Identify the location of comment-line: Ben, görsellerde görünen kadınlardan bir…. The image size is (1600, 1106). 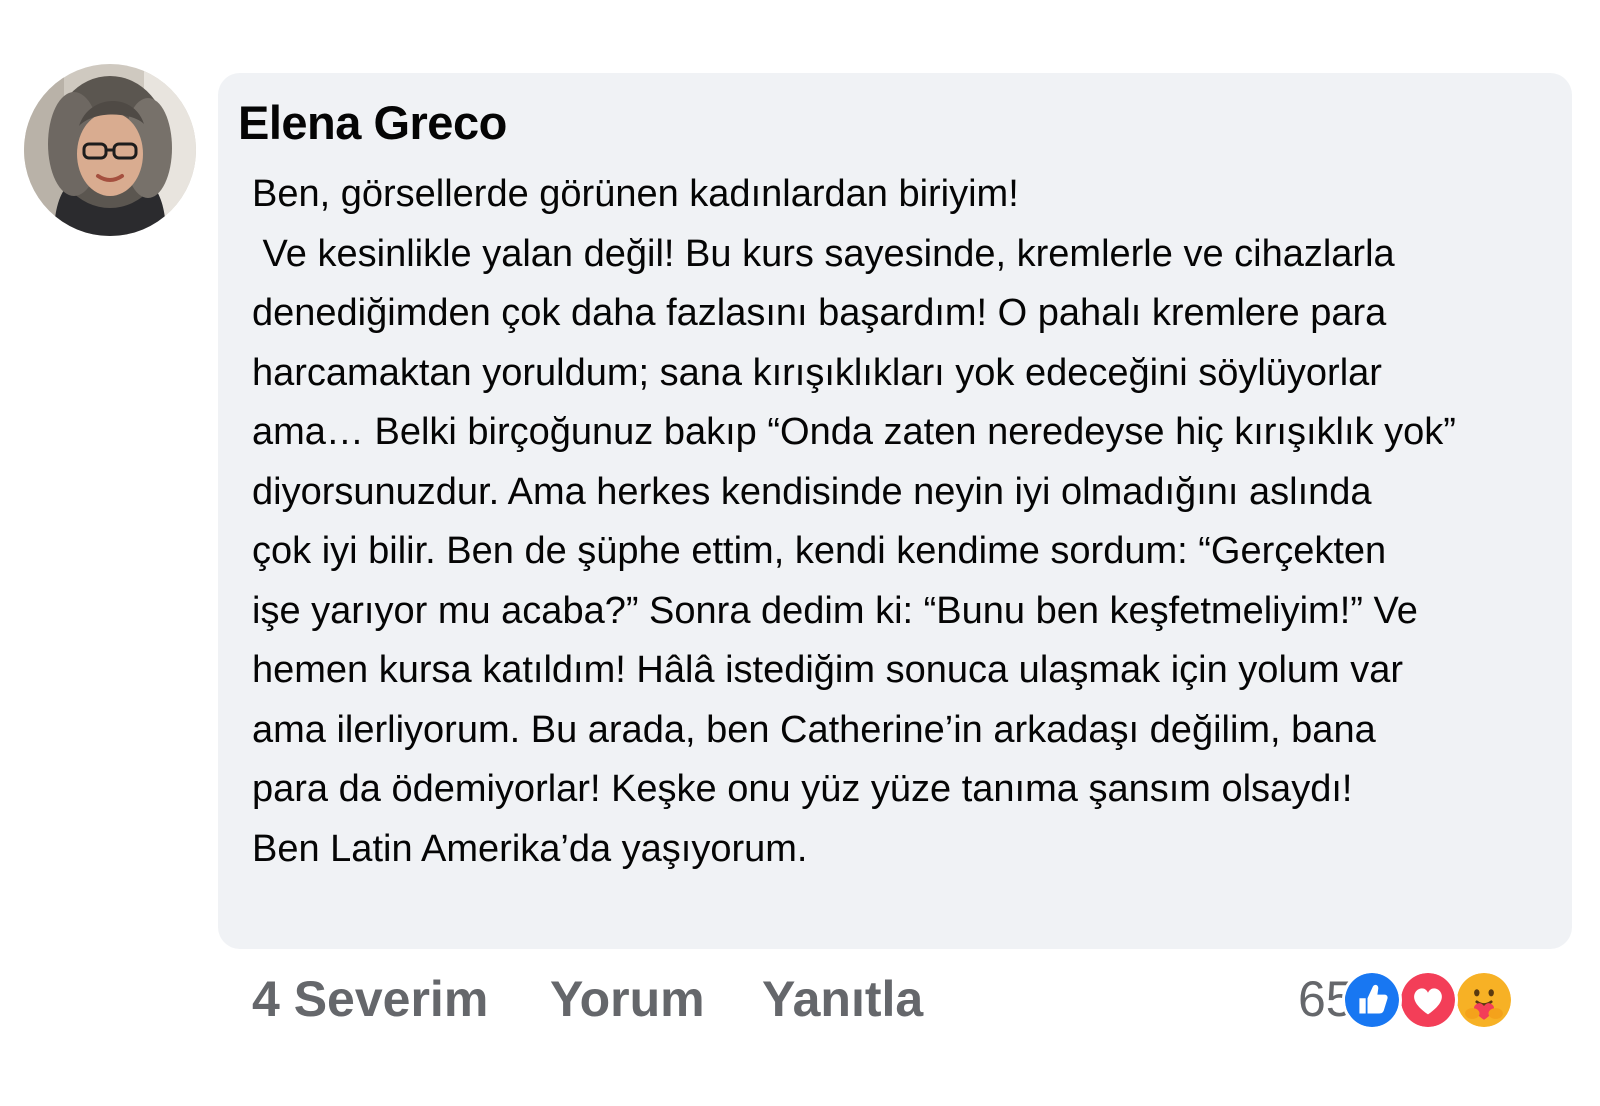
(635, 194).